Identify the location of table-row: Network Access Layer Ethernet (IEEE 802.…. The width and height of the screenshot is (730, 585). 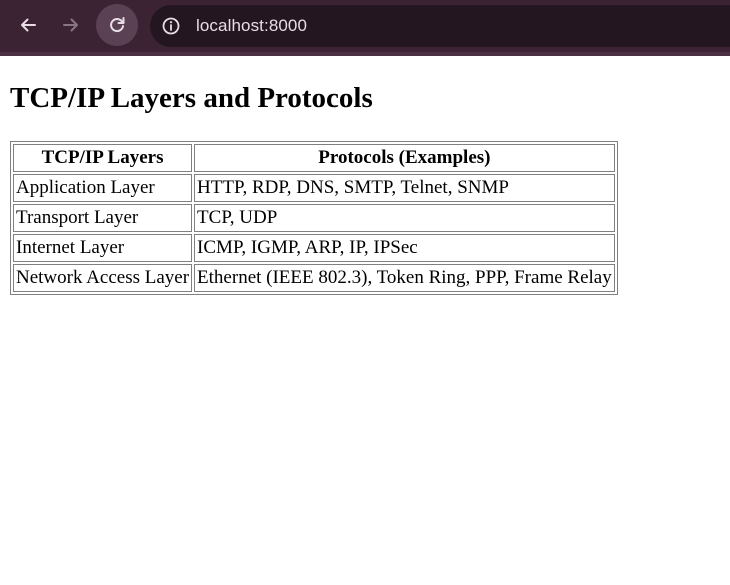
(314, 278).